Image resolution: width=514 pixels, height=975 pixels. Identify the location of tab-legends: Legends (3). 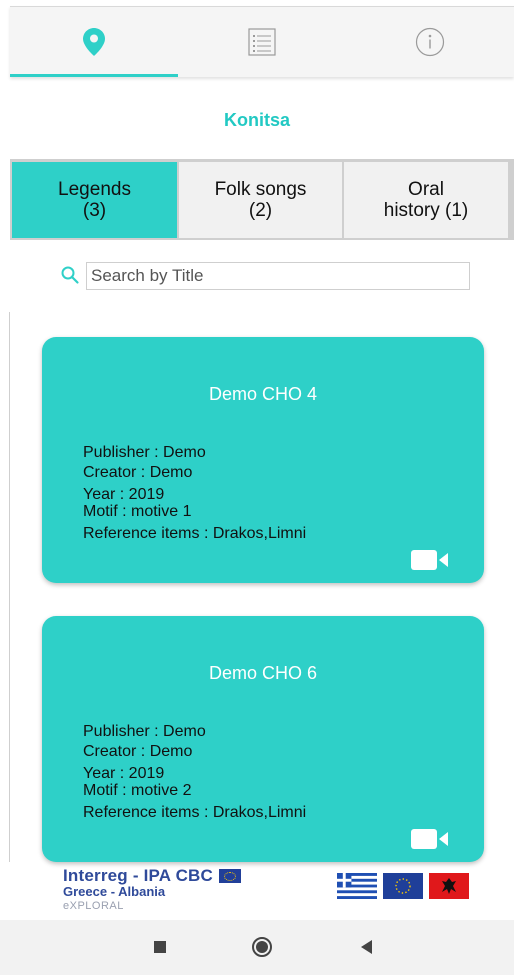
(94, 200).